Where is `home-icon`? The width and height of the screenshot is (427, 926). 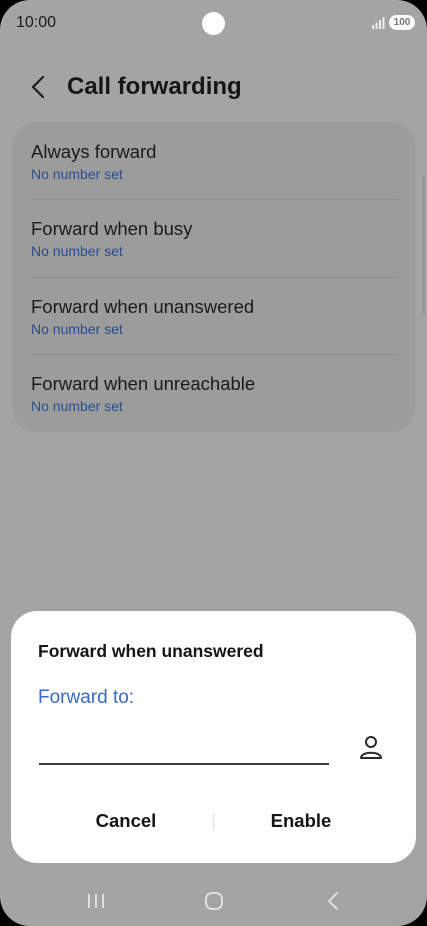
home-icon is located at coordinates (214, 901).